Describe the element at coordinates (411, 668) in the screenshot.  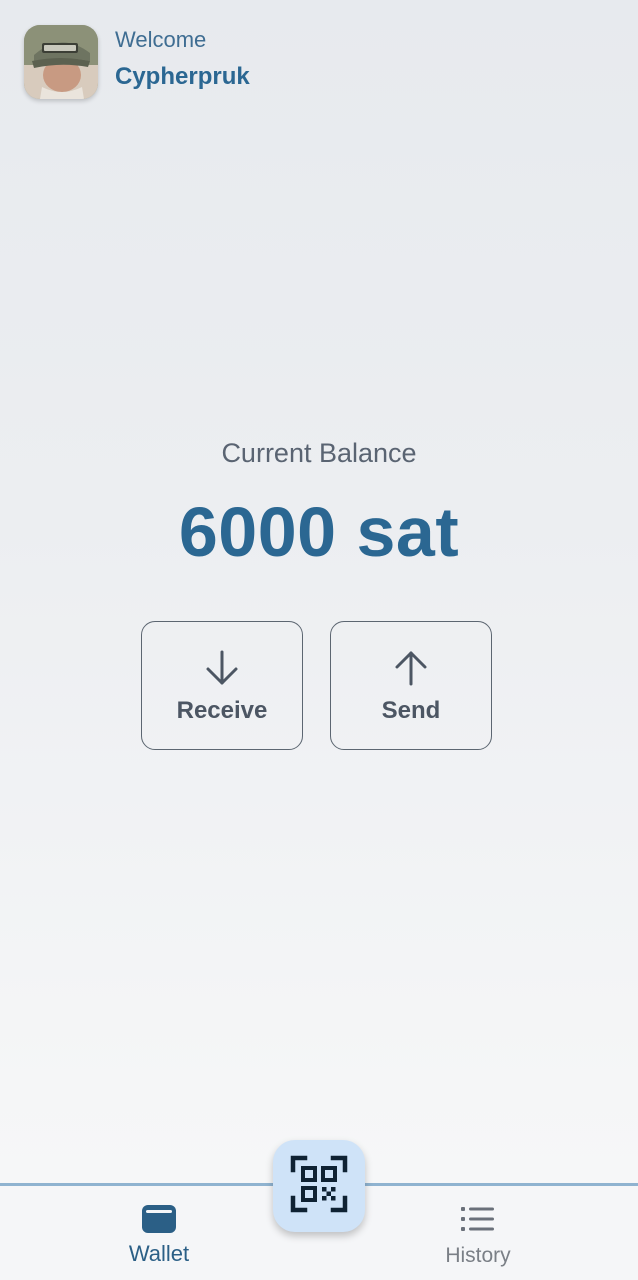
I see `arrow-up-icon` at that location.